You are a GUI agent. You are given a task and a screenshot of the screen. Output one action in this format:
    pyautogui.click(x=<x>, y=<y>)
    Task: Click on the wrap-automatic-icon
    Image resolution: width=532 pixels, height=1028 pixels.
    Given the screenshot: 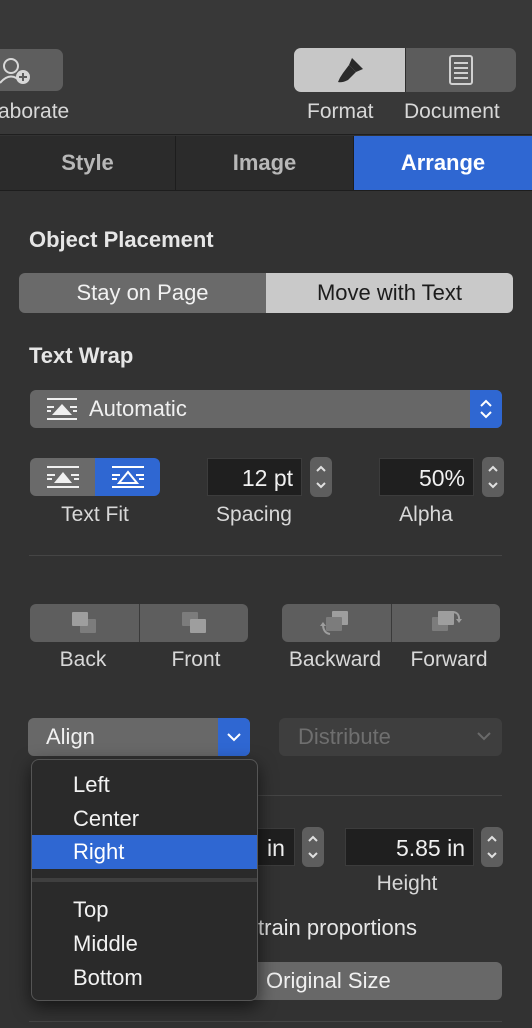 What is the action you would take?
    pyautogui.click(x=62, y=409)
    